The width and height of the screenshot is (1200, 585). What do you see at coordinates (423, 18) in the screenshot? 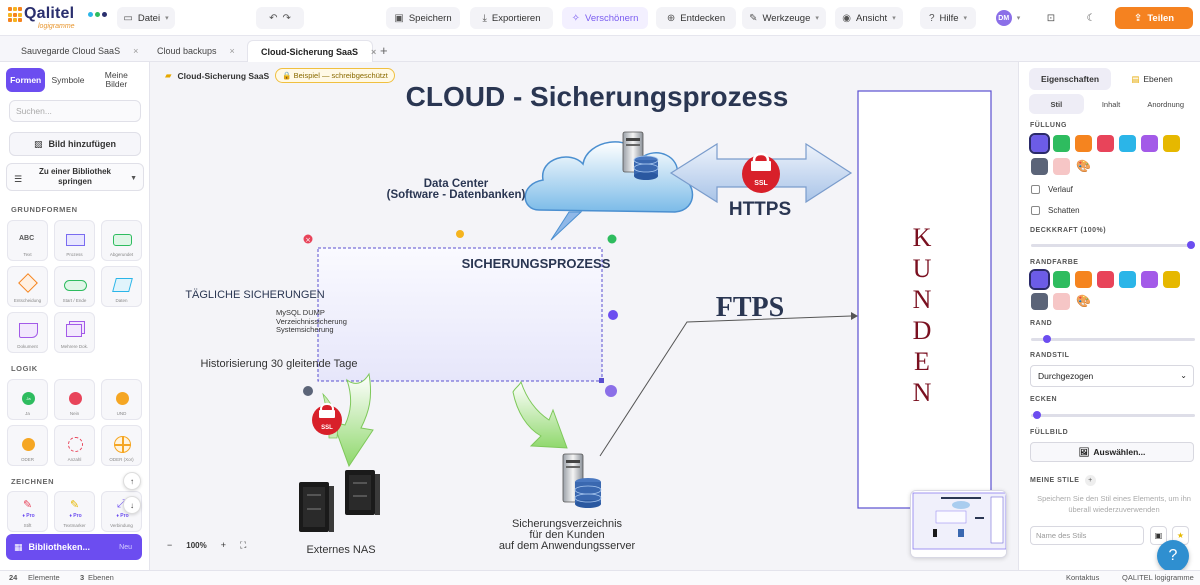
I see `save-button: ▣ Speichern` at bounding box center [423, 18].